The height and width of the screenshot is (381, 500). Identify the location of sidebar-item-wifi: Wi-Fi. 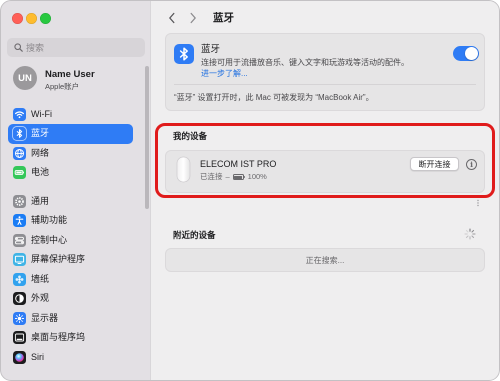
(70, 115).